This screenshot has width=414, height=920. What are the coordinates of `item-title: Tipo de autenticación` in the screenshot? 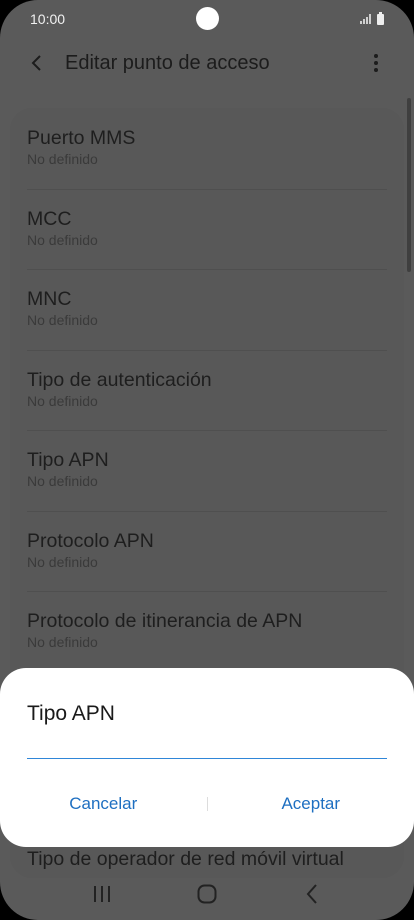 It's located at (119, 379).